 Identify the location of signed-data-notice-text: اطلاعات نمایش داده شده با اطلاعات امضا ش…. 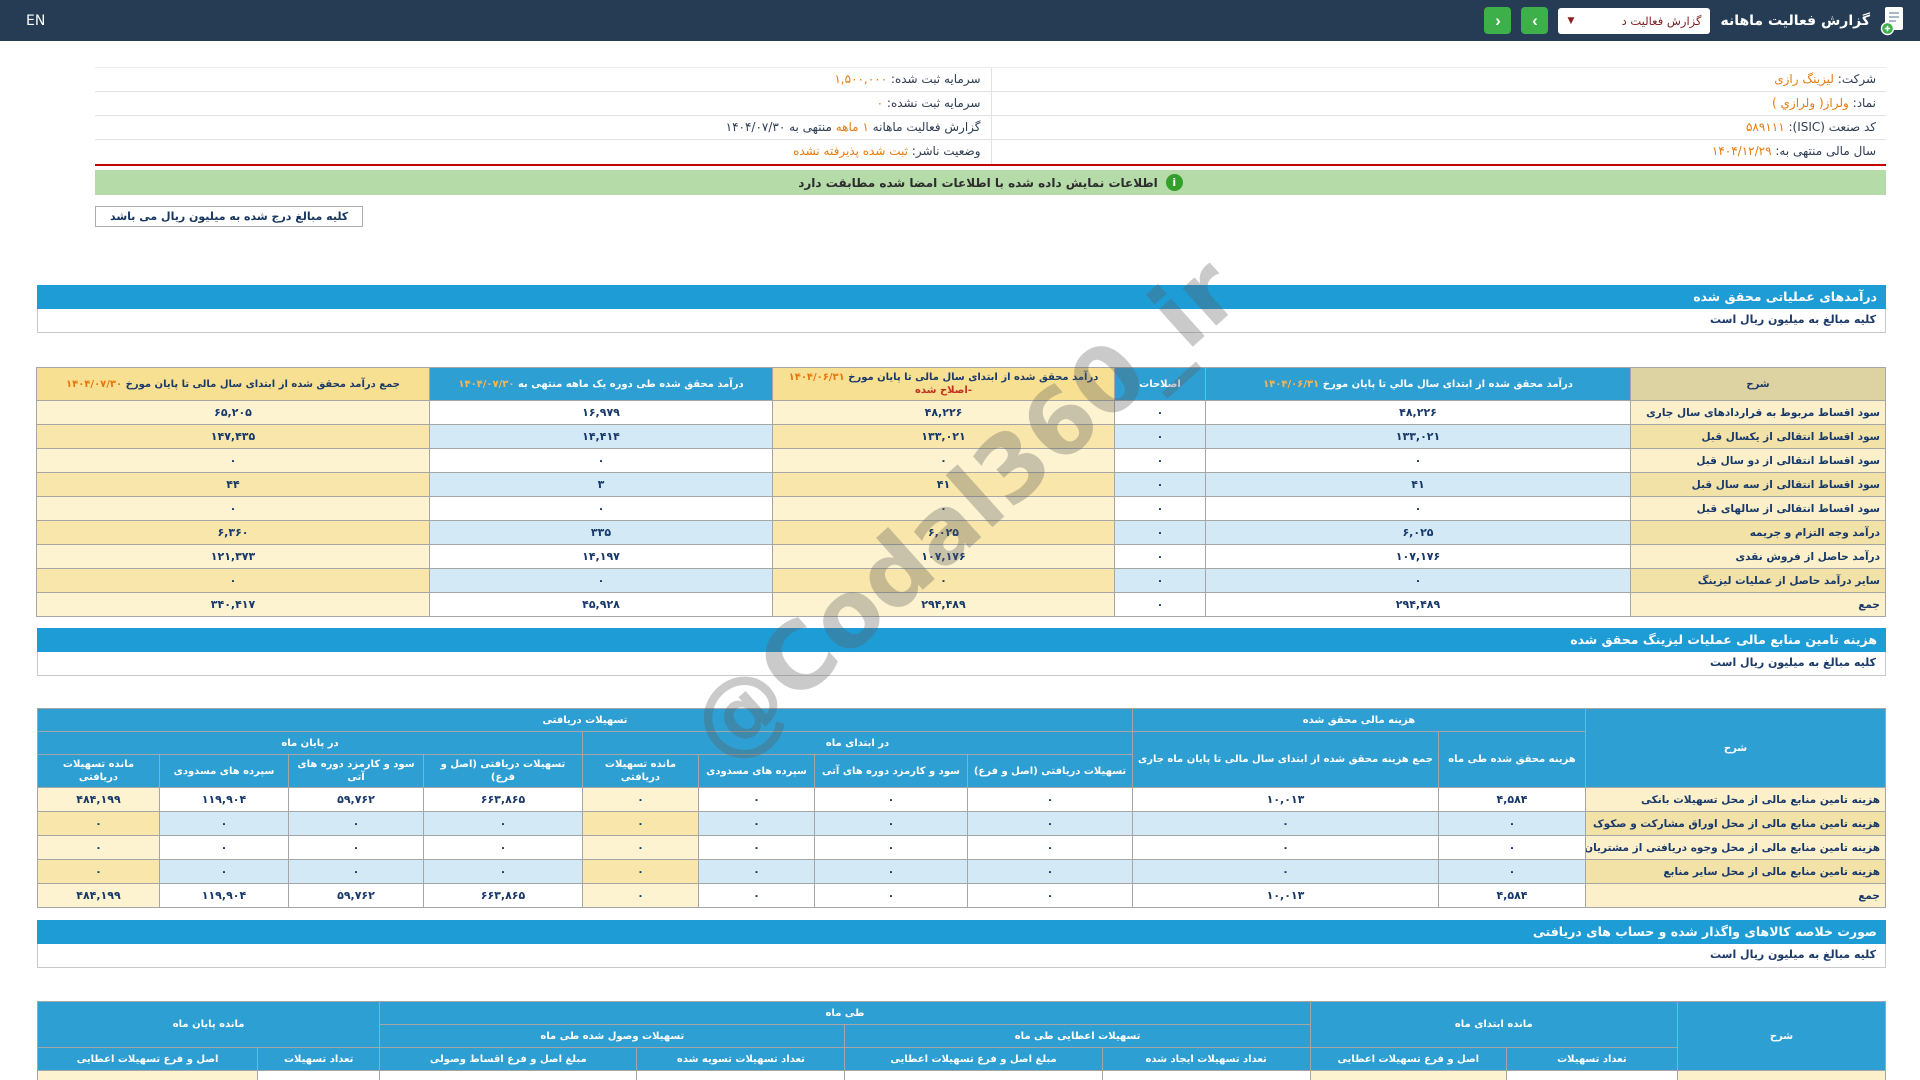
(978, 182).